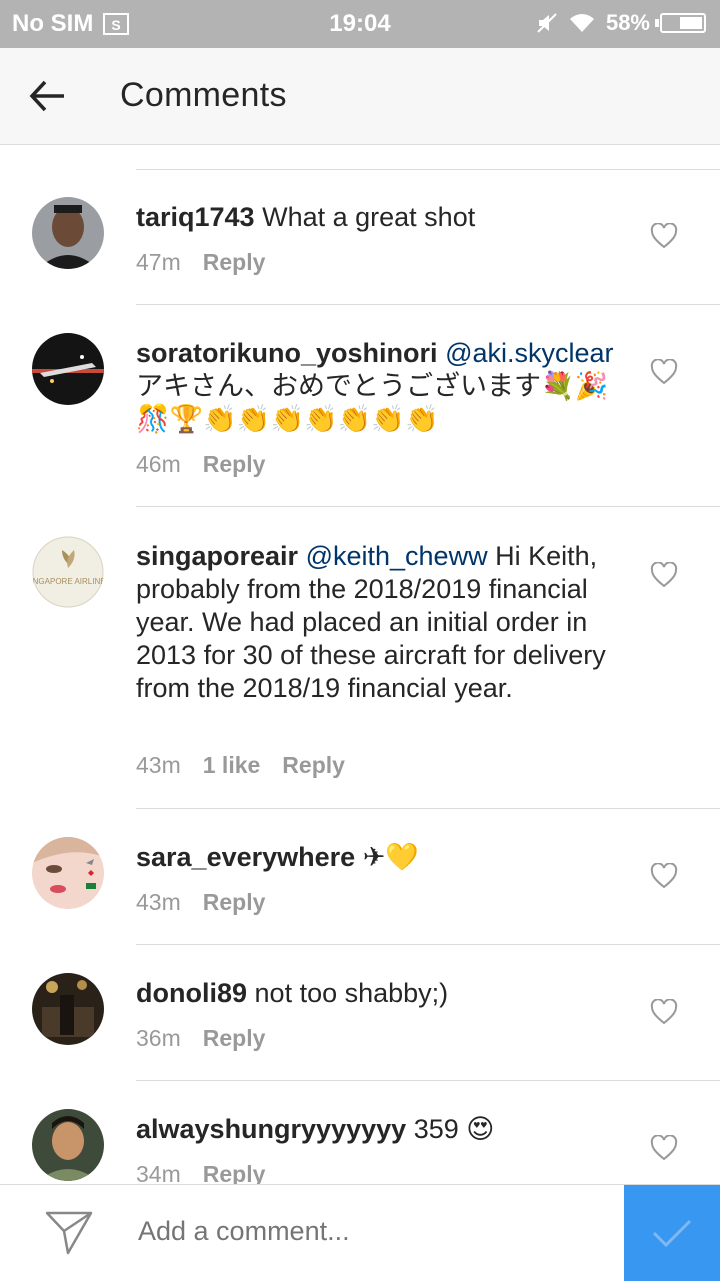  I want to click on battery-icon, so click(680, 23).